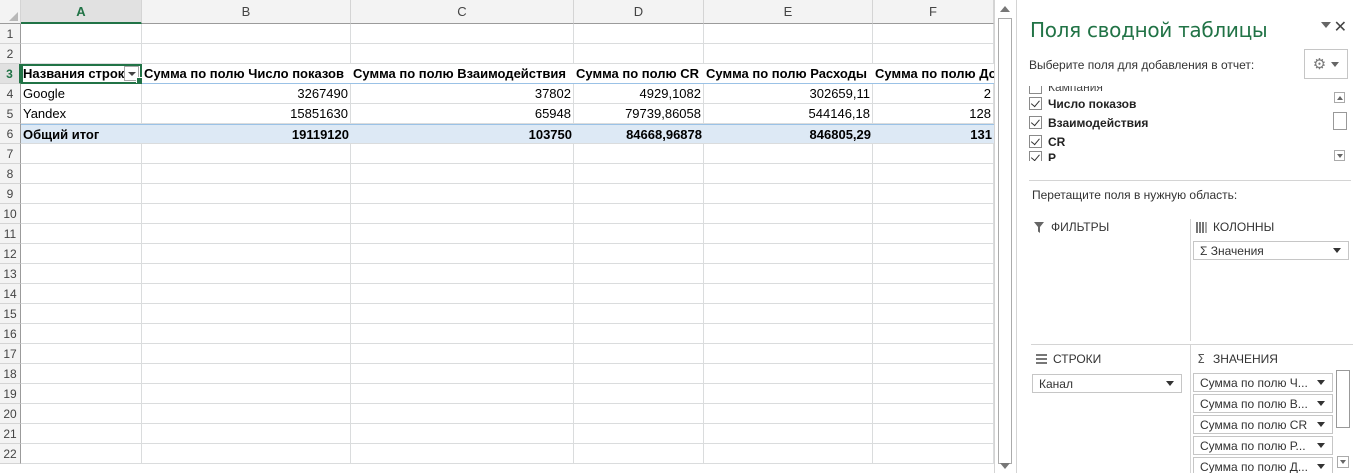 The height and width of the screenshot is (473, 1353). I want to click on column-header-f: F, so click(933, 12).